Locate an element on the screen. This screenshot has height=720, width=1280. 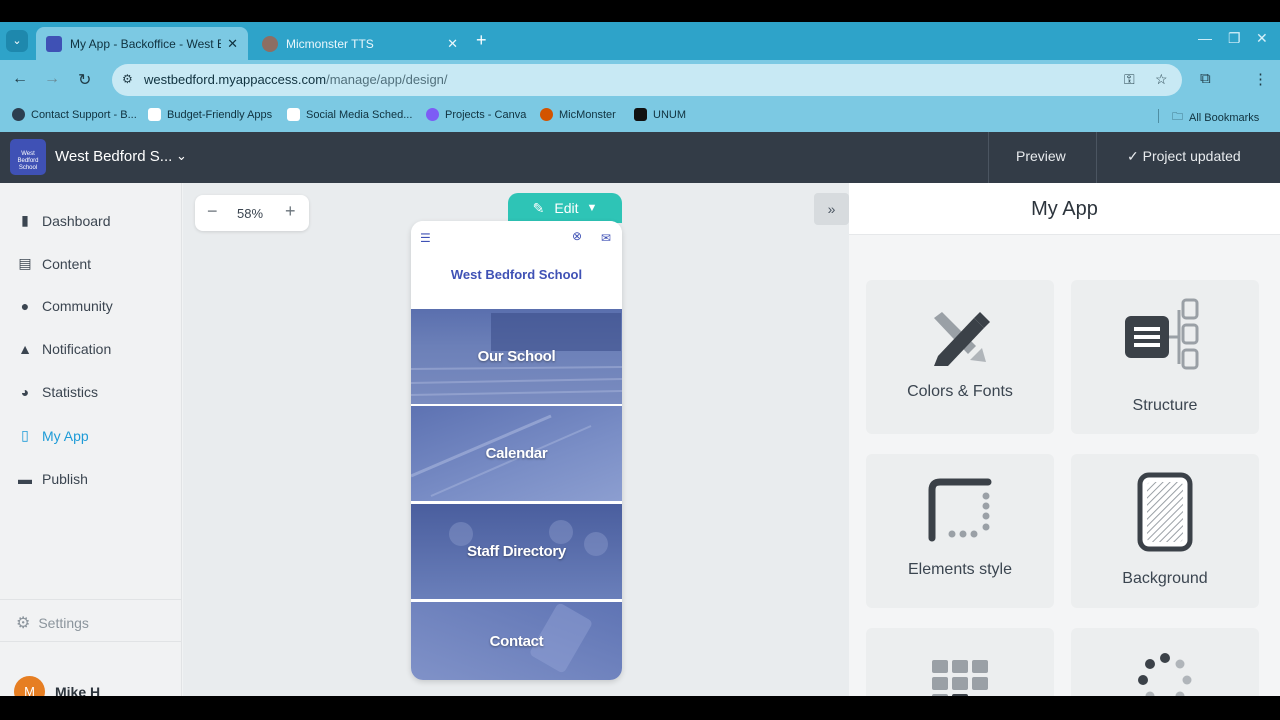
tab-micmonster: Micmonster TTS ✕ is located at coordinates (360, 43).